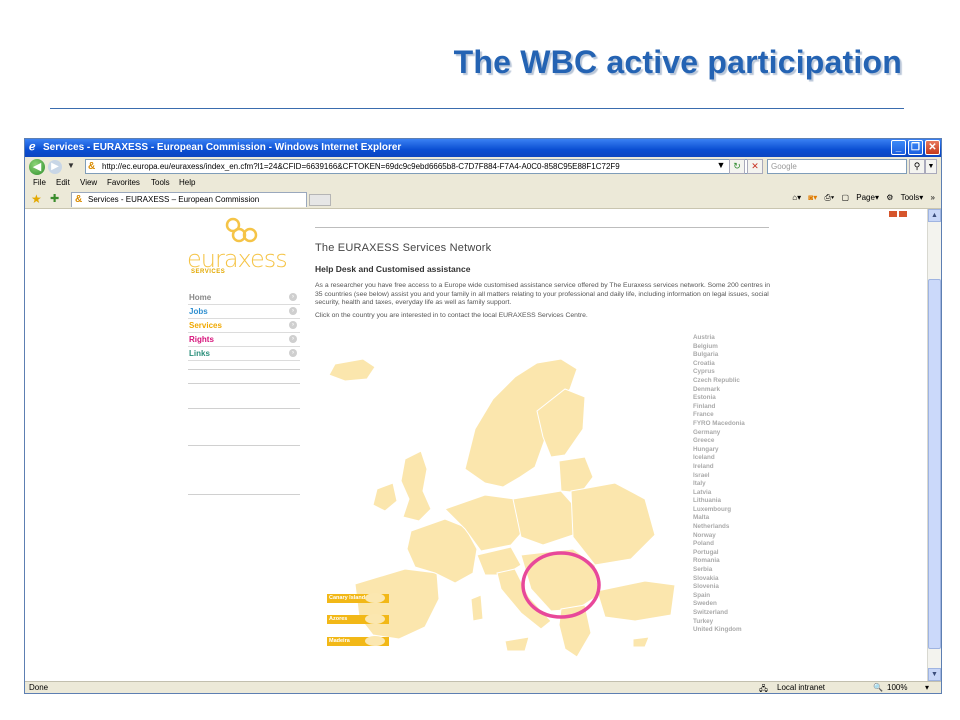 The height and width of the screenshot is (720, 960). Describe the element at coordinates (719, 458) in the screenshot. I see `country-link: Iceland` at that location.